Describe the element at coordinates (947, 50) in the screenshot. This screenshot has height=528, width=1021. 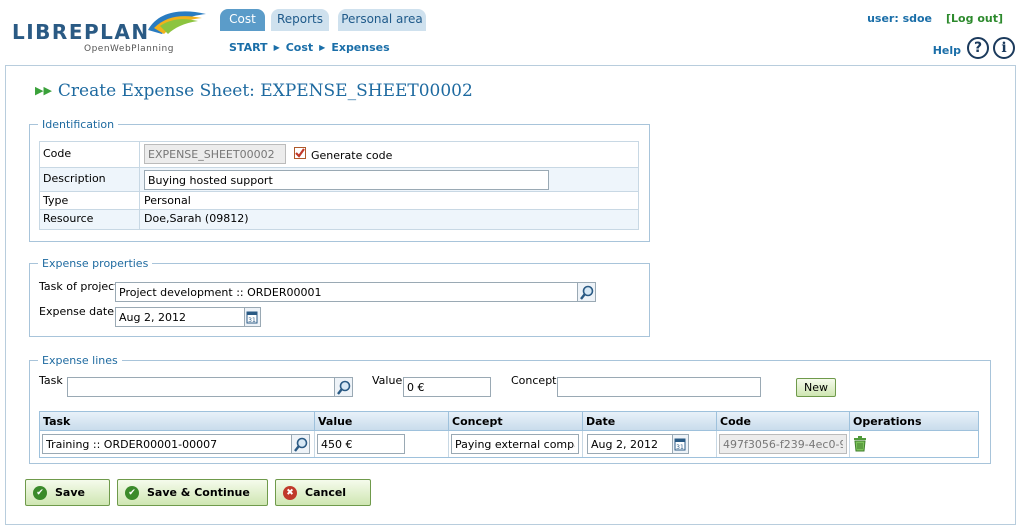
I see `help-link: Help` at that location.